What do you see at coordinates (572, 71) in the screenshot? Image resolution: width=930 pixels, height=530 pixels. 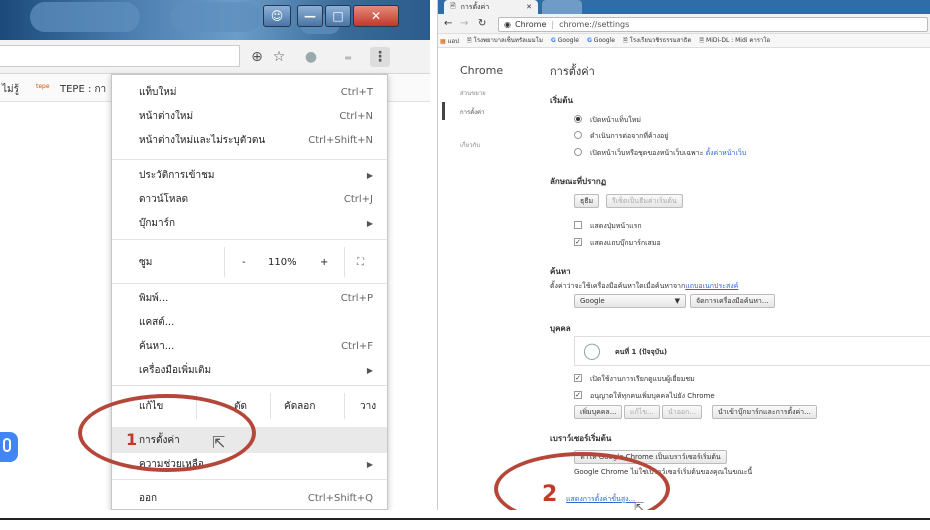 I see `page-title: การตั้งค่า` at bounding box center [572, 71].